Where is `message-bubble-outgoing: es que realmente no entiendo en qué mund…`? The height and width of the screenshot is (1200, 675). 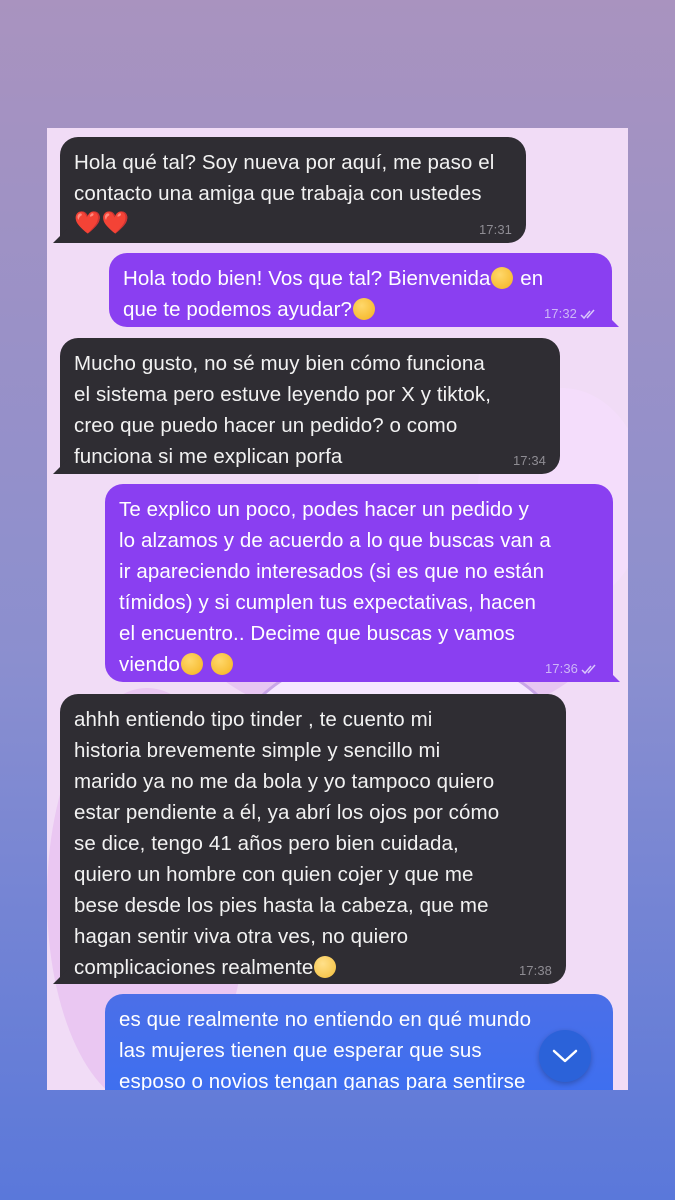
message-bubble-outgoing: es que realmente no entiendo en qué mund… is located at coordinates (359, 1042).